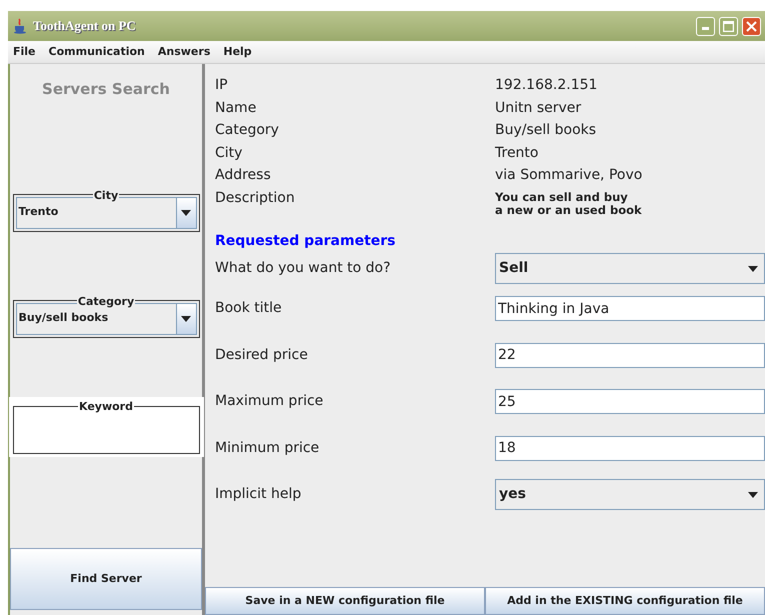 Image resolution: width=765 pixels, height=615 pixels. I want to click on group-label: Keyword, so click(106, 406).